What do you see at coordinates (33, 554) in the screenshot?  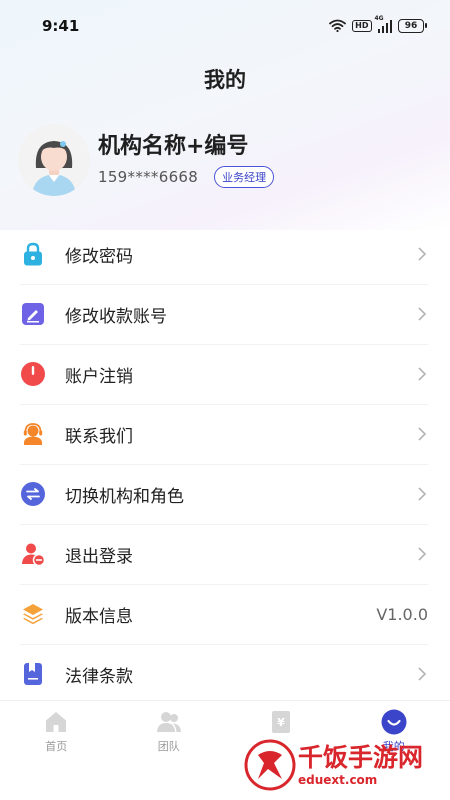 I see `logout-icon` at bounding box center [33, 554].